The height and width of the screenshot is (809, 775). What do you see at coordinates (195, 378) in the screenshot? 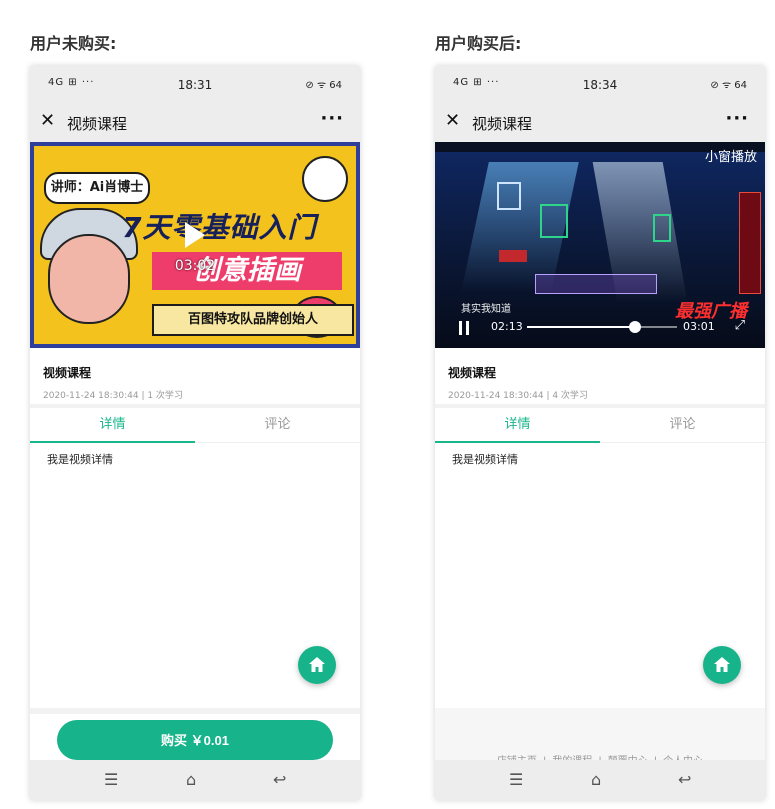
I see `course-info: 视频课程 2020-11-24 18:30:44 | 1 次学习` at bounding box center [195, 378].